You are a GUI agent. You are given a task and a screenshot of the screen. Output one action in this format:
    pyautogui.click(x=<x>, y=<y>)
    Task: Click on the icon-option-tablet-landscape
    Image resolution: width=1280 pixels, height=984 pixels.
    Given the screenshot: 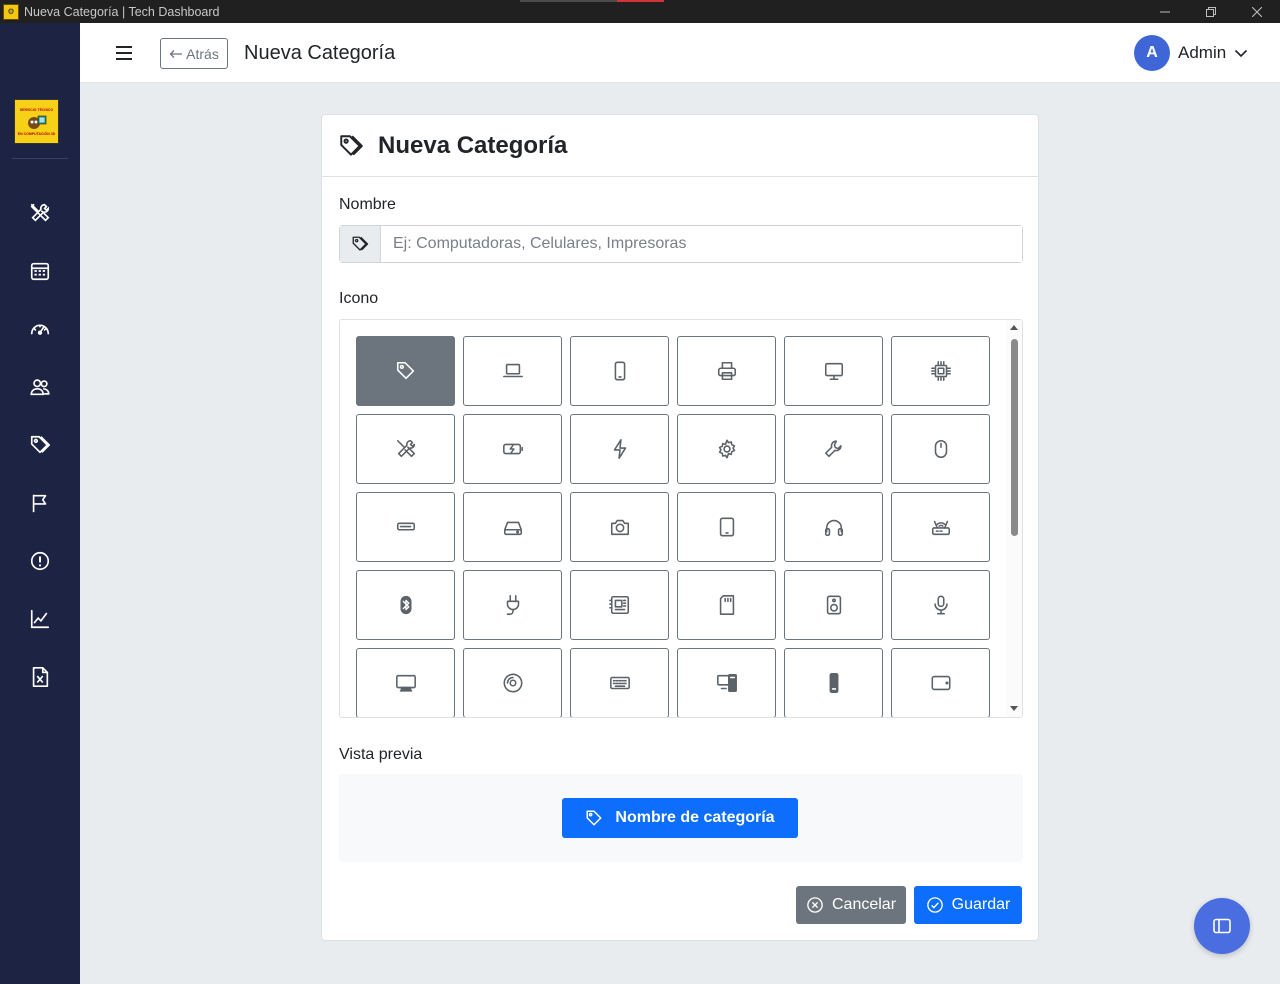 What is the action you would take?
    pyautogui.click(x=940, y=682)
    